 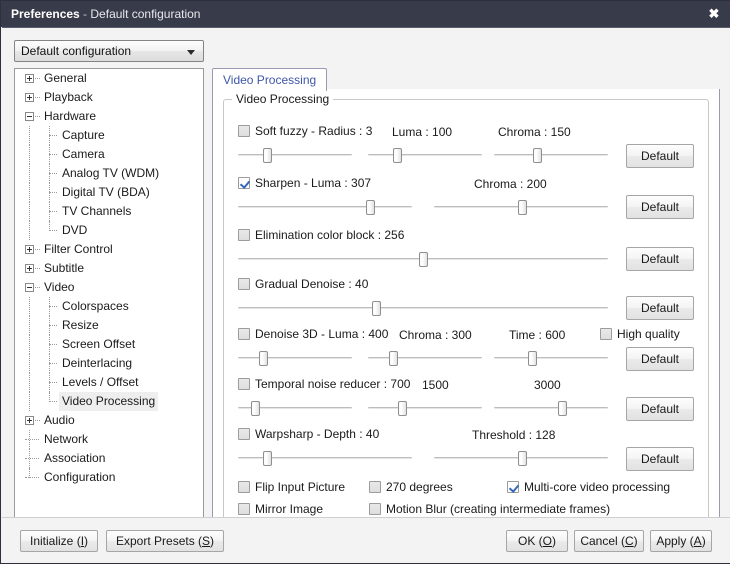 I want to click on sharpen-chroma-slider, so click(x=521, y=207).